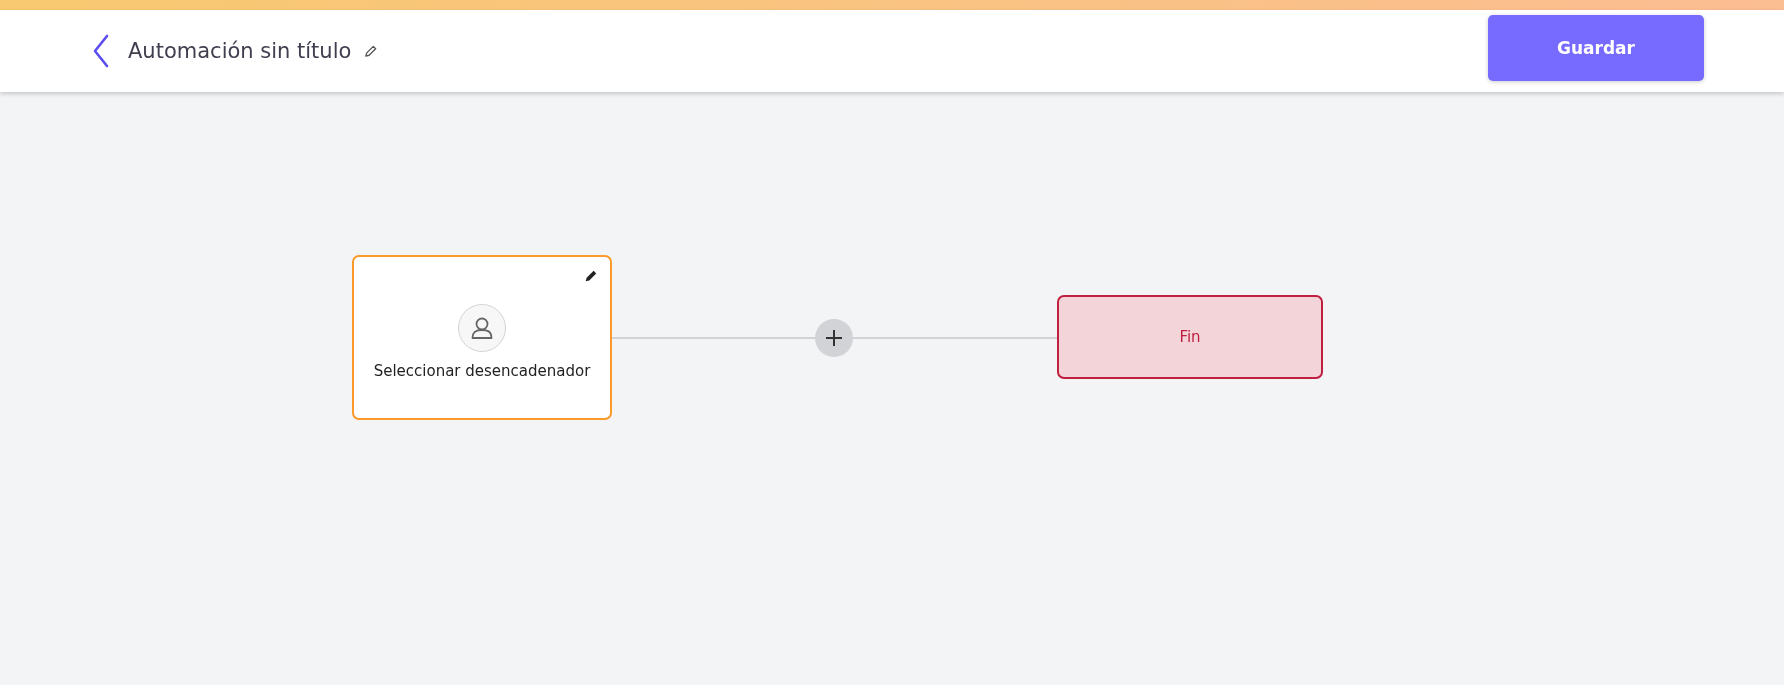 This screenshot has width=1784, height=685. I want to click on flow-node: Seleccionar desencadenador, so click(482, 337).